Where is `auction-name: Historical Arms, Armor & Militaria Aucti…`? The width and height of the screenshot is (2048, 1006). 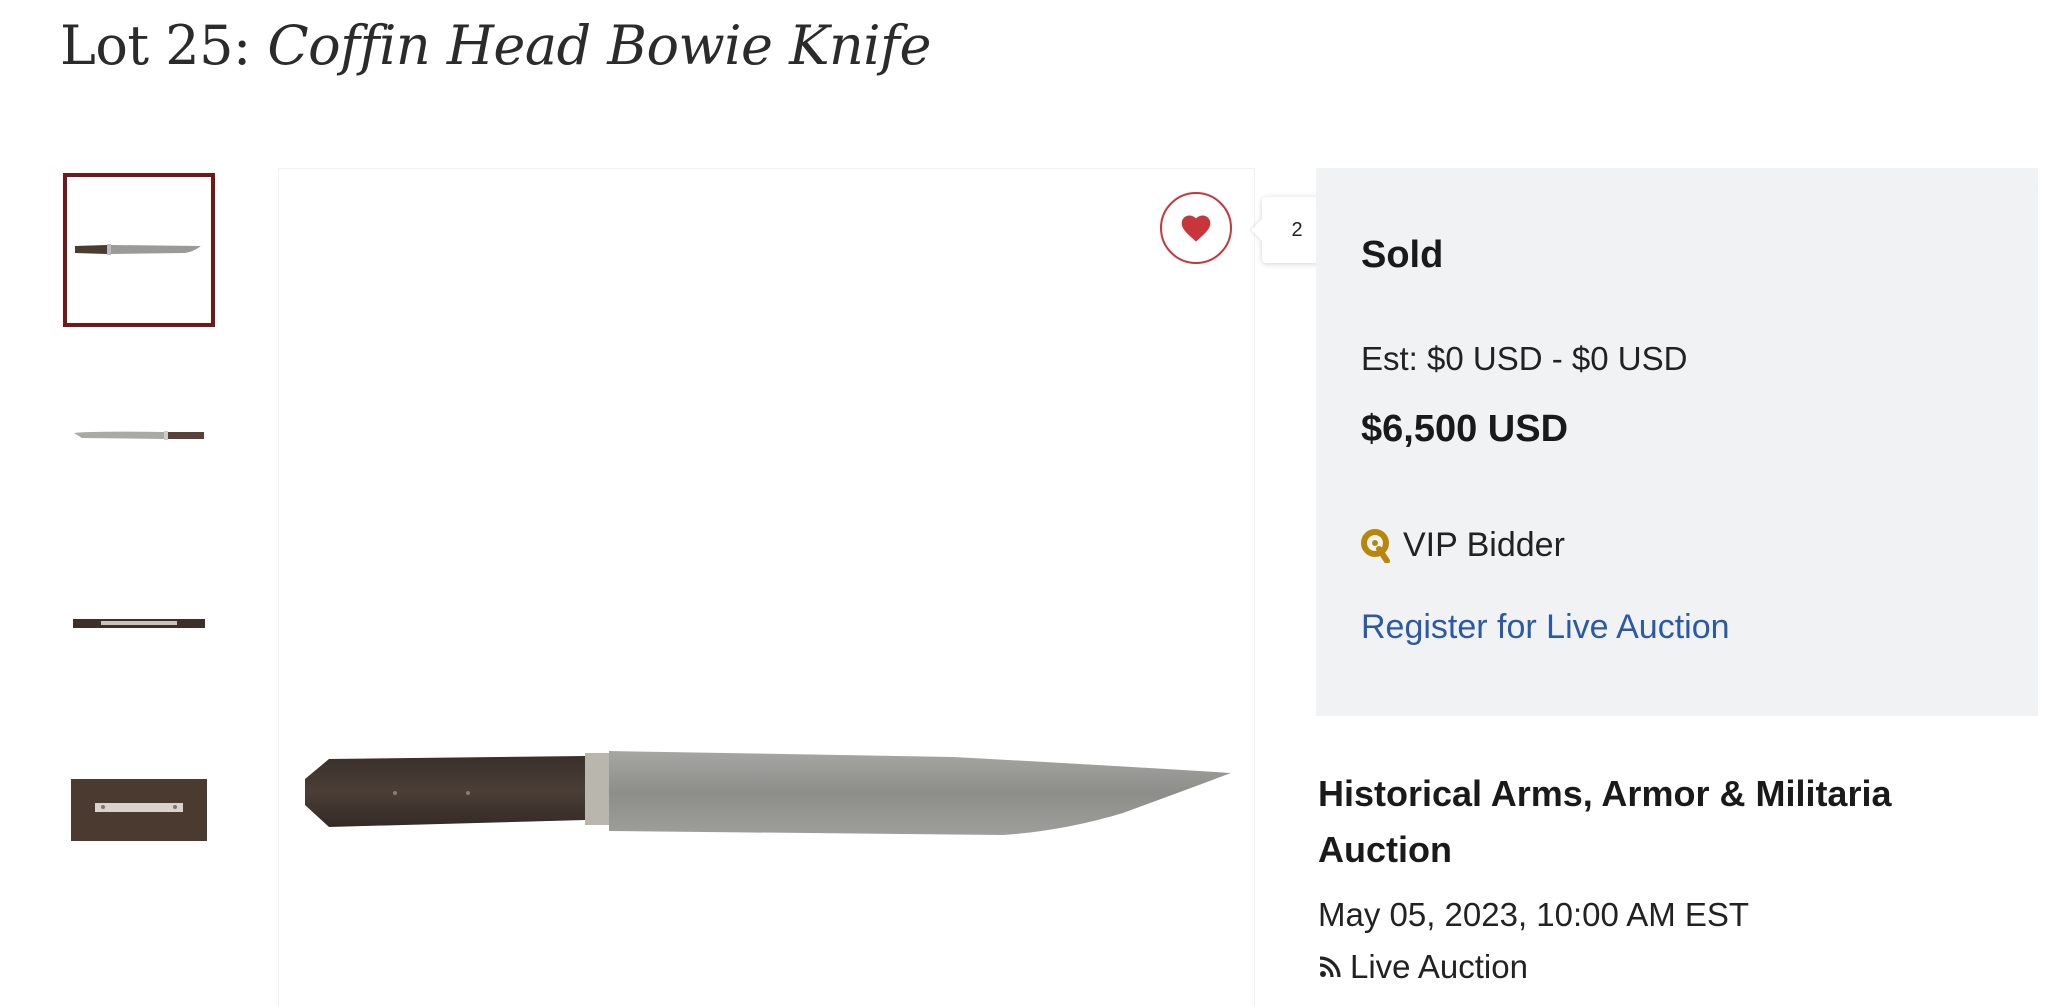
auction-name: Historical Arms, Armor & Militaria Aucti… is located at coordinates (1668, 822).